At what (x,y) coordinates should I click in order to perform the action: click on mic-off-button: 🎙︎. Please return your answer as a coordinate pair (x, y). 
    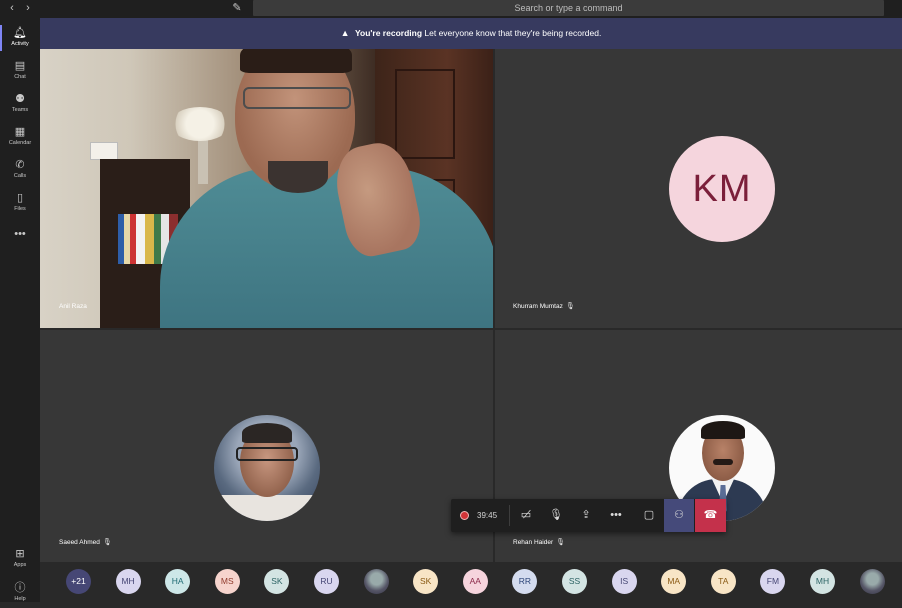
    Looking at the image, I should click on (556, 515).